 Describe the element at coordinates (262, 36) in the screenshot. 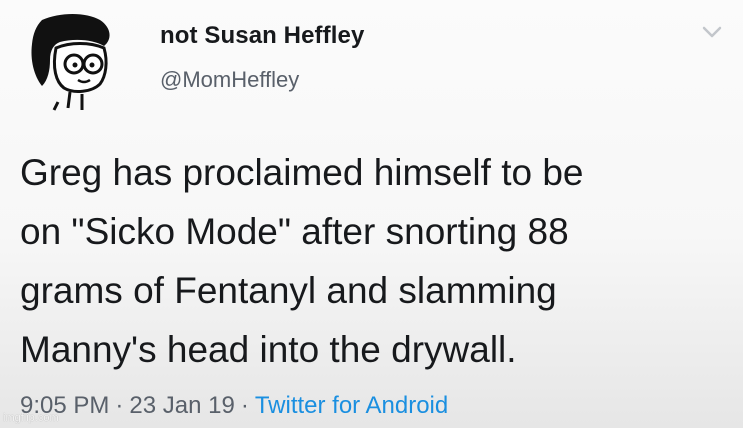

I see `author-display-name: not Susan Heffley` at that location.